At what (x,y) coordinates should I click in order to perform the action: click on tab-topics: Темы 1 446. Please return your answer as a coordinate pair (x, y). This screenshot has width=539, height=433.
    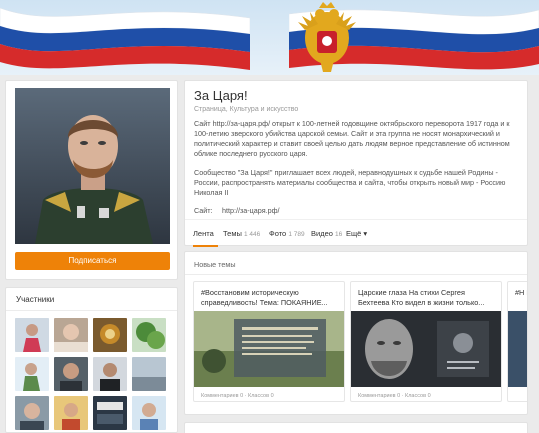
    Looking at the image, I should click on (241, 233).